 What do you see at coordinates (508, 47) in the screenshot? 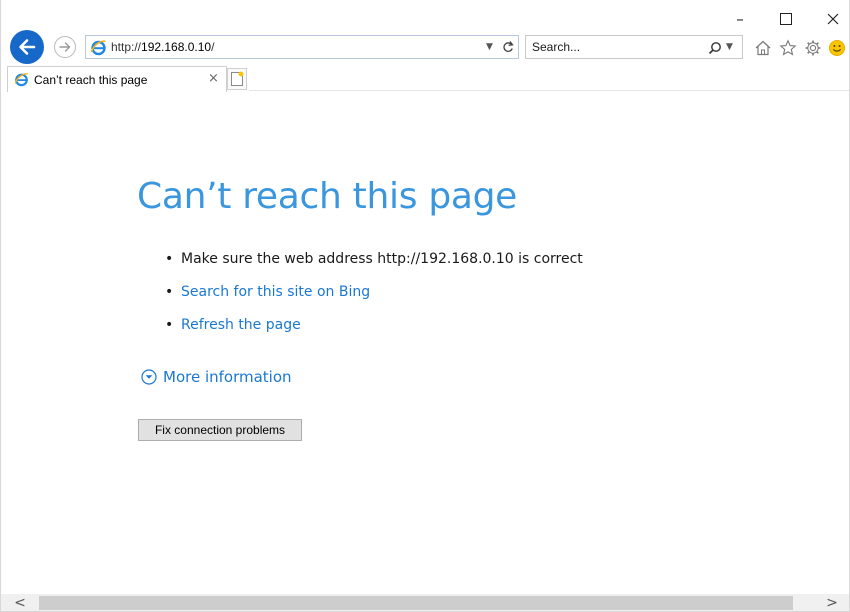
I see `refresh-icon` at bounding box center [508, 47].